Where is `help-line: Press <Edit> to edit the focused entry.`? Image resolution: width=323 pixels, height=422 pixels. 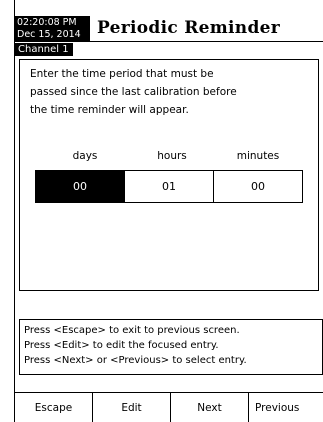
help-line: Press <Edit> to edit the focused entry. is located at coordinates (121, 345).